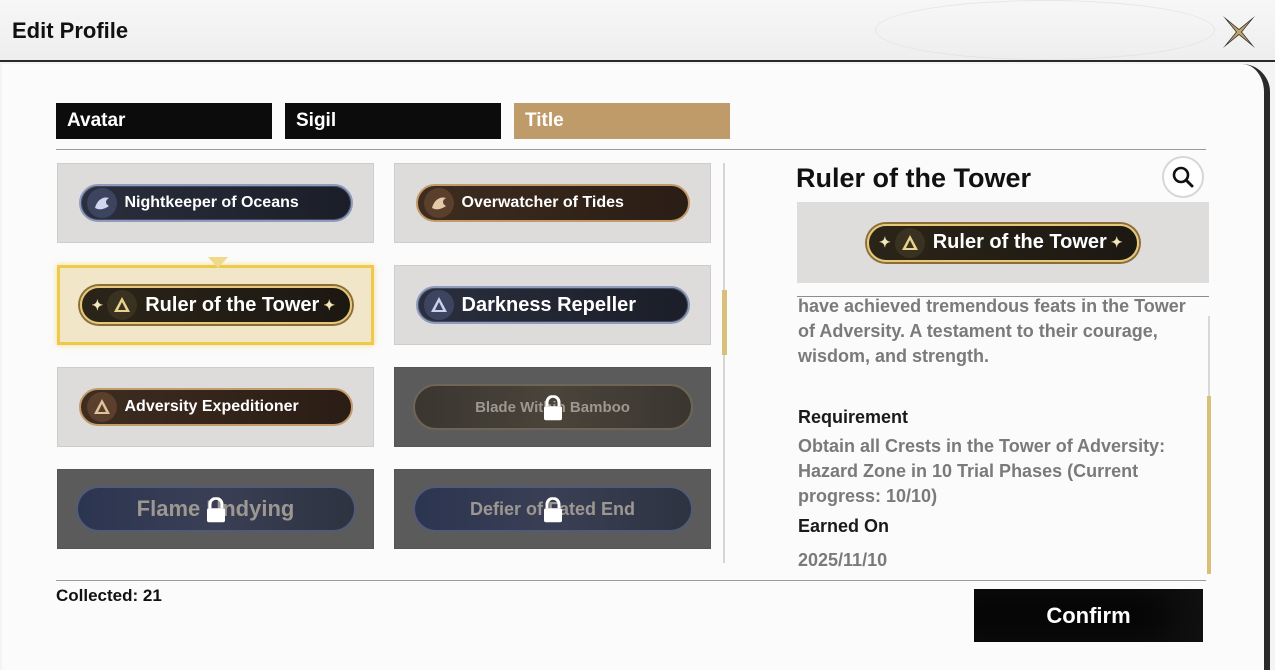  What do you see at coordinates (1019, 242) in the screenshot?
I see `preview-badge-label: Ruler of the Tower` at bounding box center [1019, 242].